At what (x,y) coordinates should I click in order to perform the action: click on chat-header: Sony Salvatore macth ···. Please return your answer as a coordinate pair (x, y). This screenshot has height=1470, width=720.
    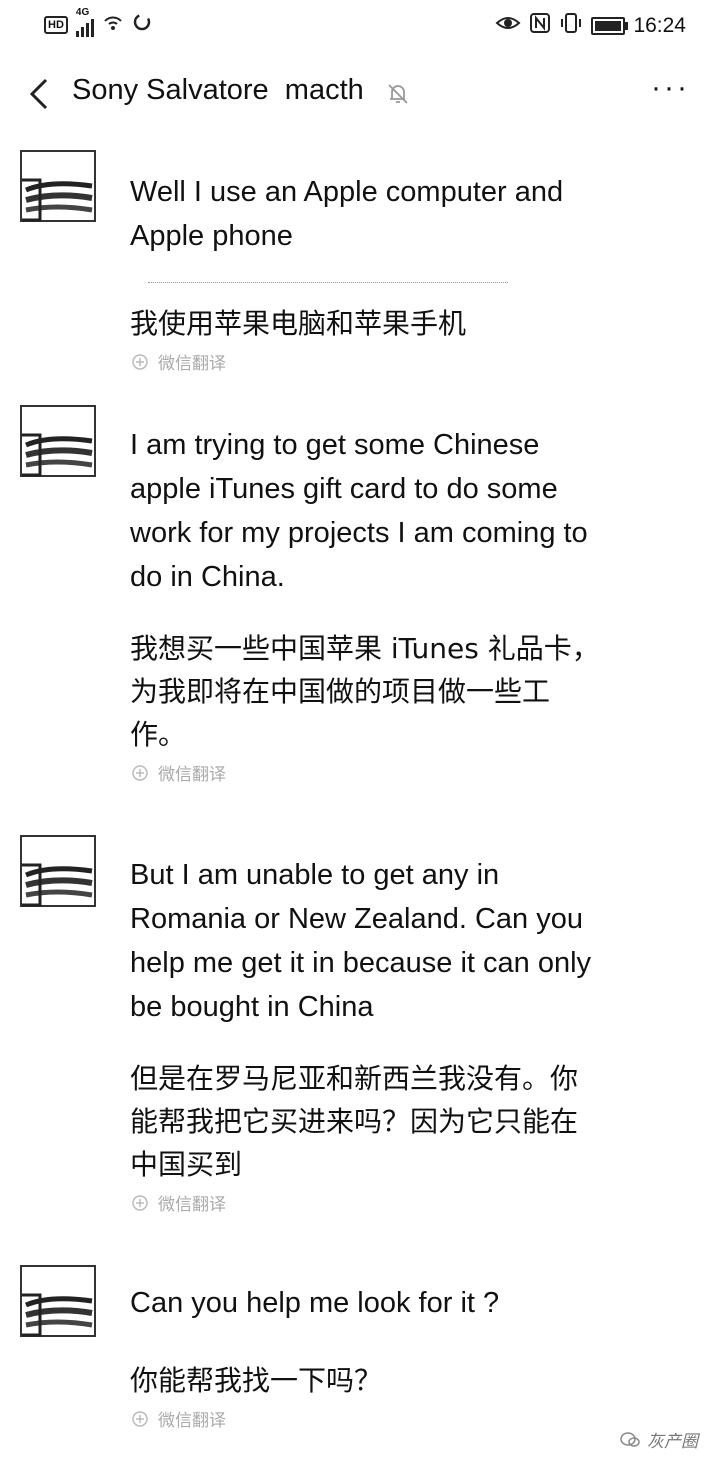
    Looking at the image, I should click on (360, 95).